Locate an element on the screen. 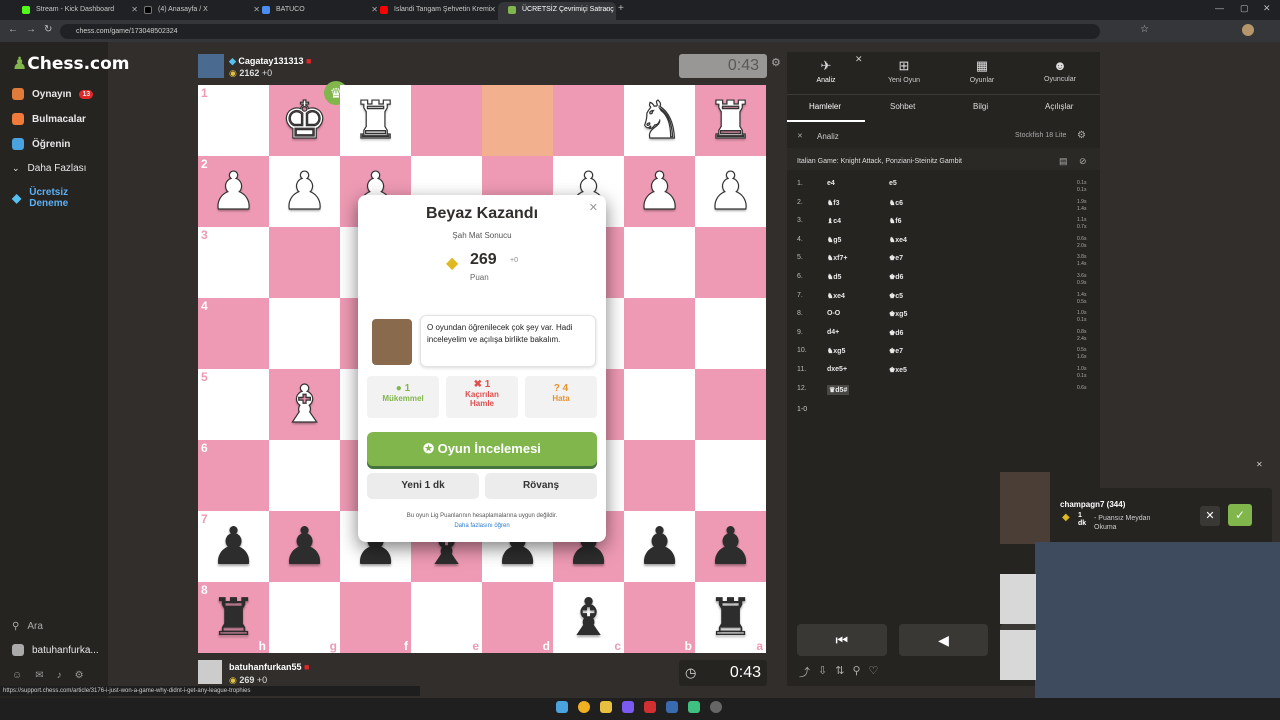  square: 8 ♜ h is located at coordinates (233, 617).